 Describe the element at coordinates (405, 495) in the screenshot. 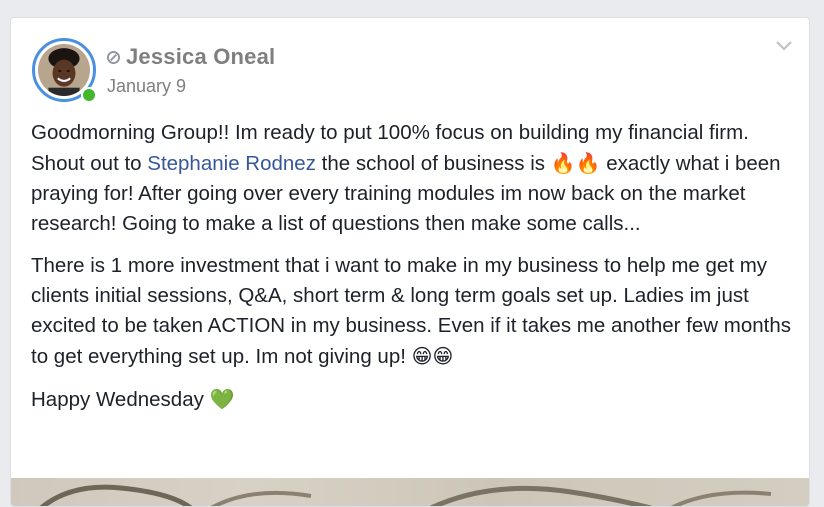

I see `photo-content` at that location.